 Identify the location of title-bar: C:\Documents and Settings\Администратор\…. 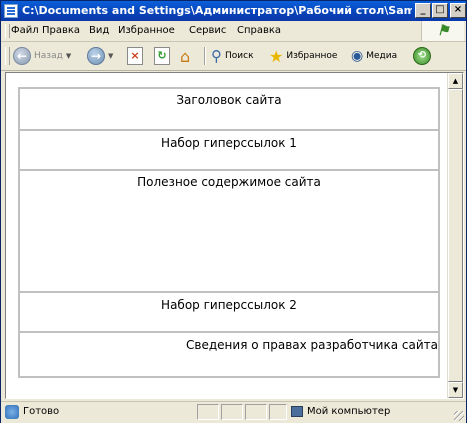
(233, 11).